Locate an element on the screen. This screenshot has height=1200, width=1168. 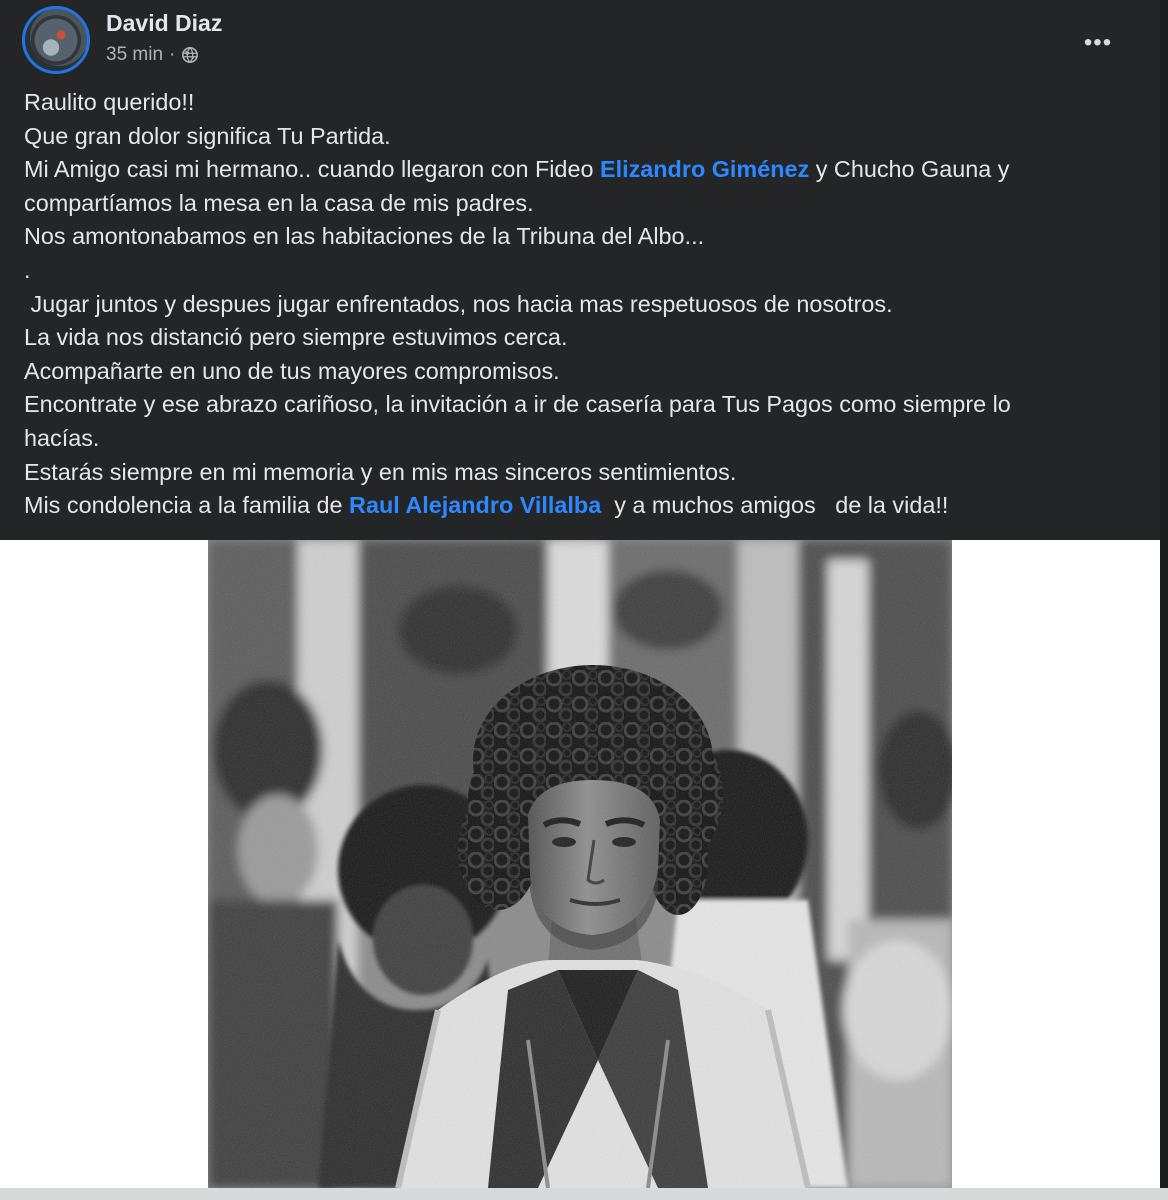
post-text-line: Raulito querido!! is located at coordinates (109, 102).